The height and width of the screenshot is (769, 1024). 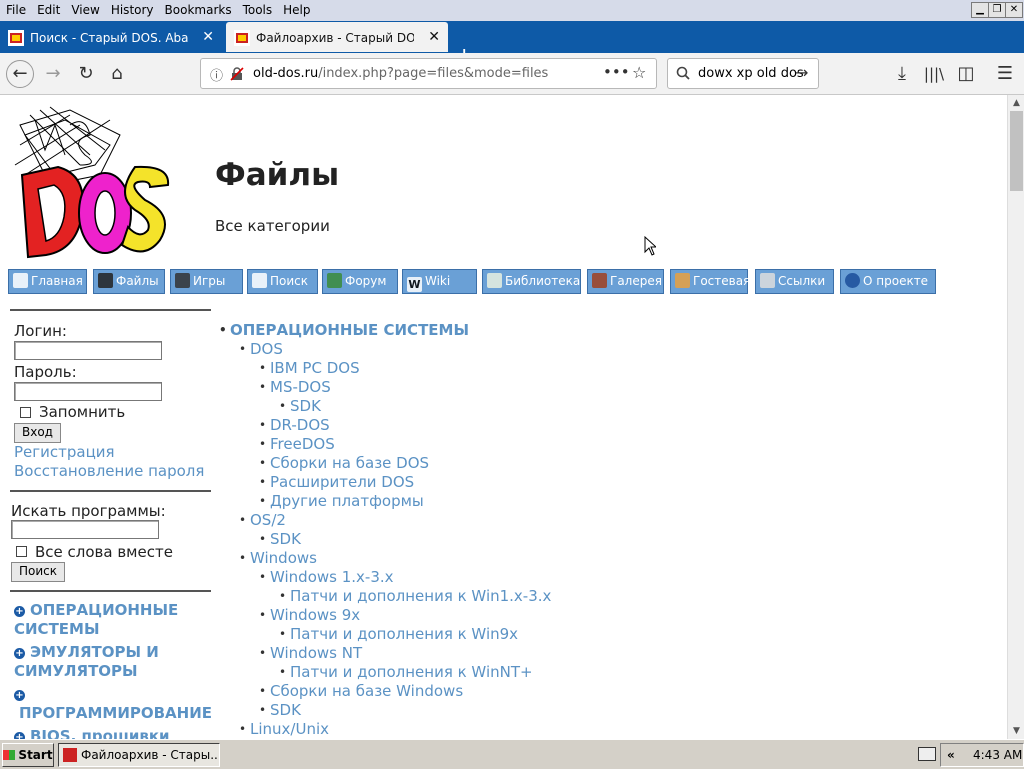 What do you see at coordinates (1016, 731) in the screenshot?
I see `scroll-down-icon: ▼` at bounding box center [1016, 731].